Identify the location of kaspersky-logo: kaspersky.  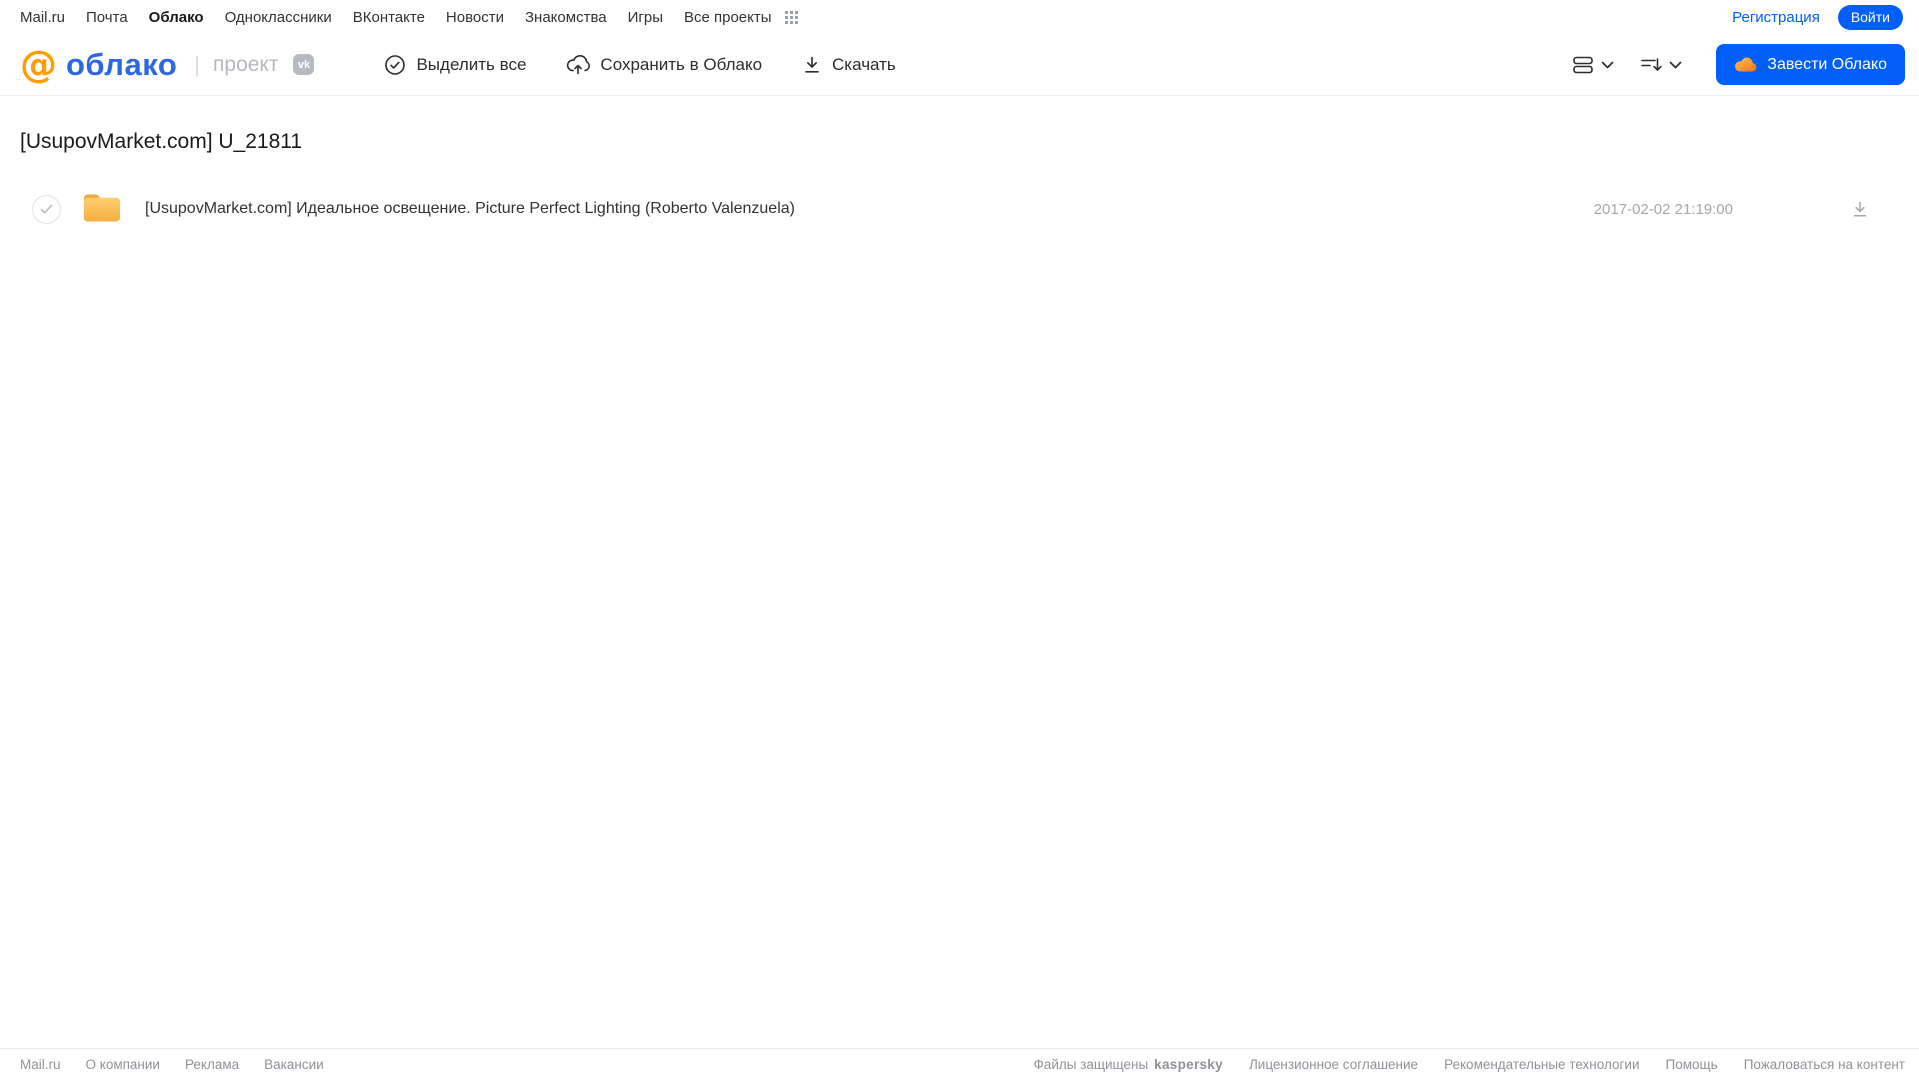
(1188, 1064).